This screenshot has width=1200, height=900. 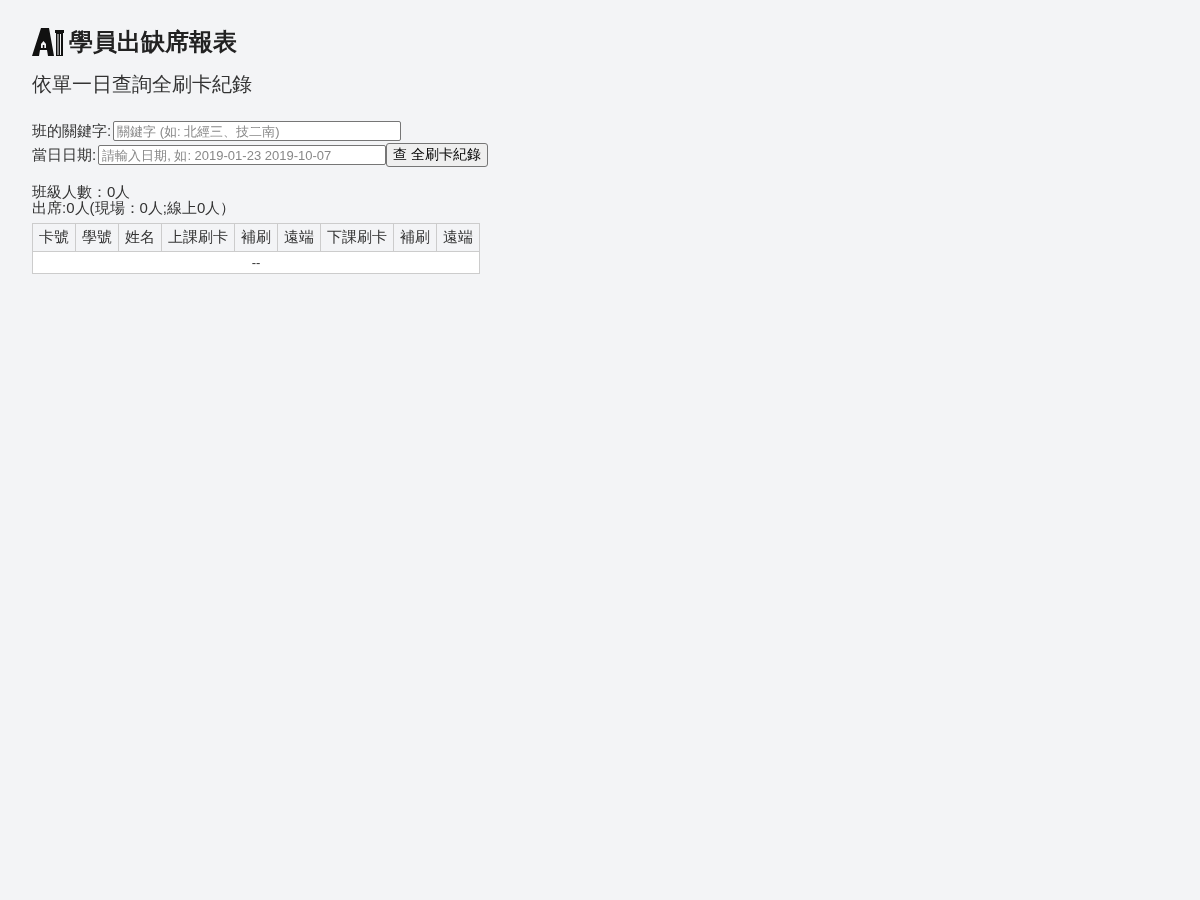 I want to click on column-header: 上課刷卡, so click(x=198, y=237).